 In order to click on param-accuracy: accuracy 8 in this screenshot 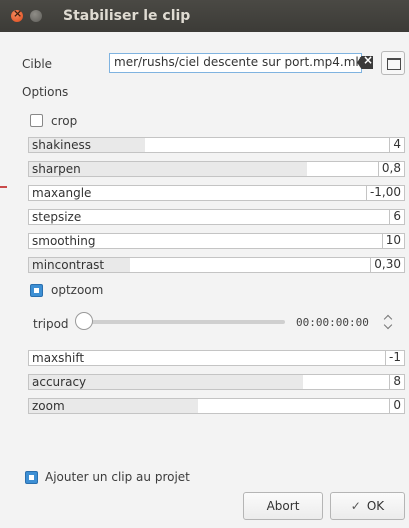, I will do `click(216, 382)`.